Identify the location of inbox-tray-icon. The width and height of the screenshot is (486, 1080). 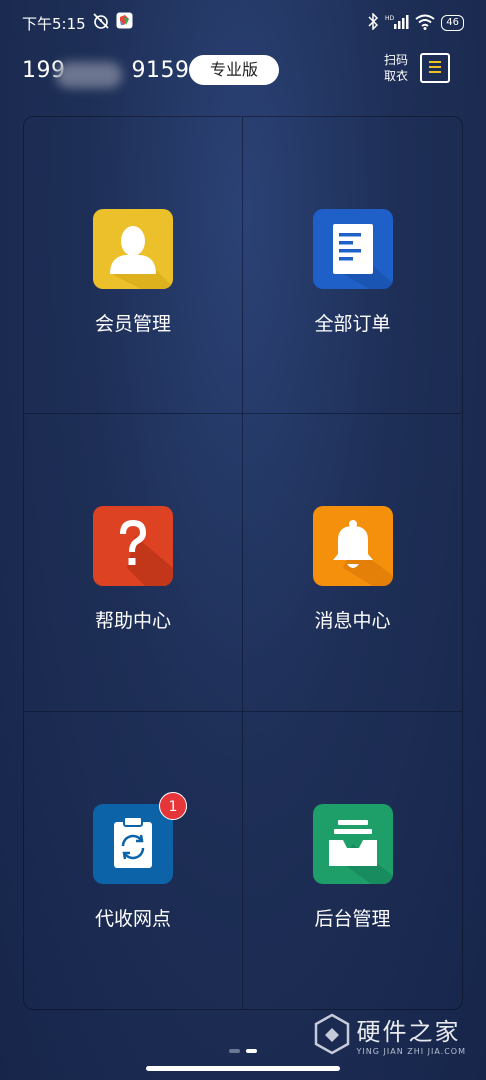
(352, 843).